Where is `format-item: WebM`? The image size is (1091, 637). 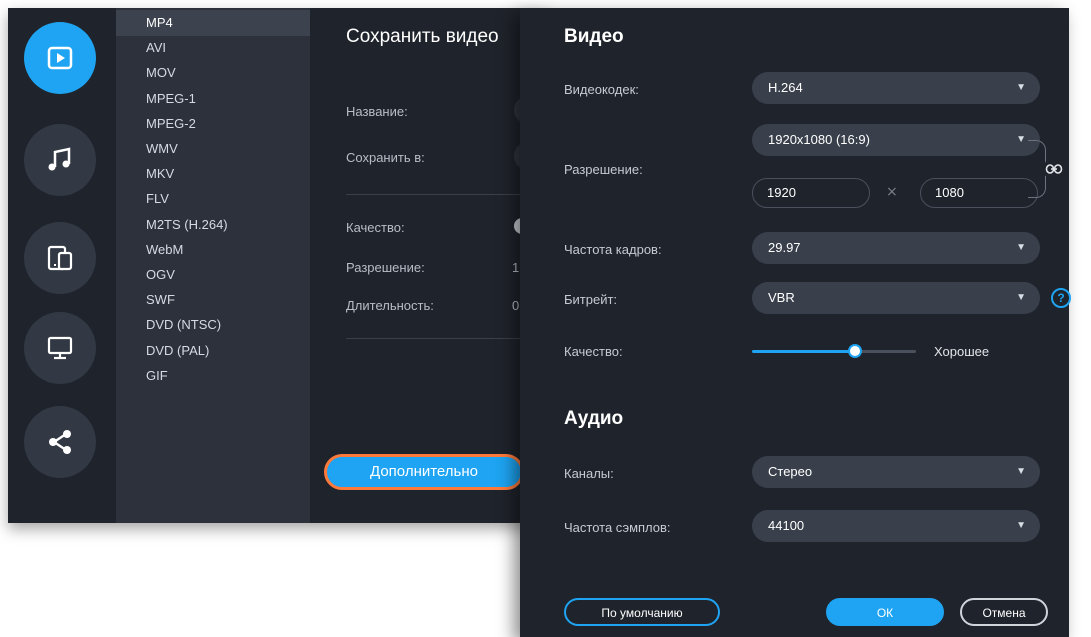 format-item: WebM is located at coordinates (213, 250).